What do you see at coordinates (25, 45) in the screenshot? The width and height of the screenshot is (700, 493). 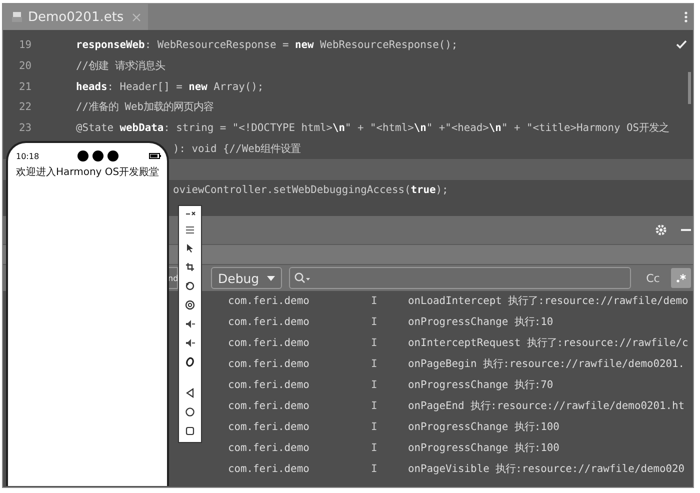 I see `line-number: 19` at bounding box center [25, 45].